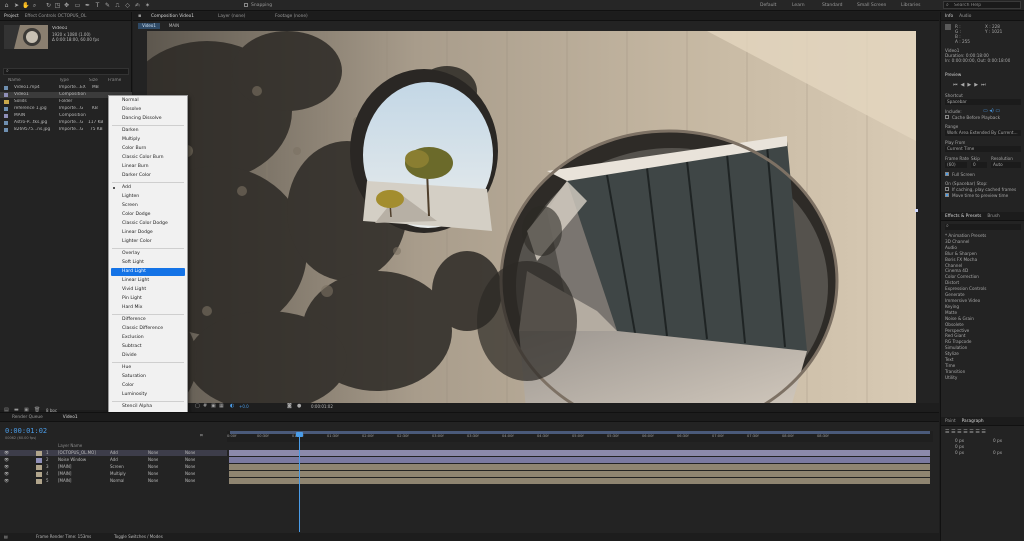  What do you see at coordinates (148, 215) in the screenshot?
I see `menu-item-color-dodge: Color Dodge` at bounding box center [148, 215].